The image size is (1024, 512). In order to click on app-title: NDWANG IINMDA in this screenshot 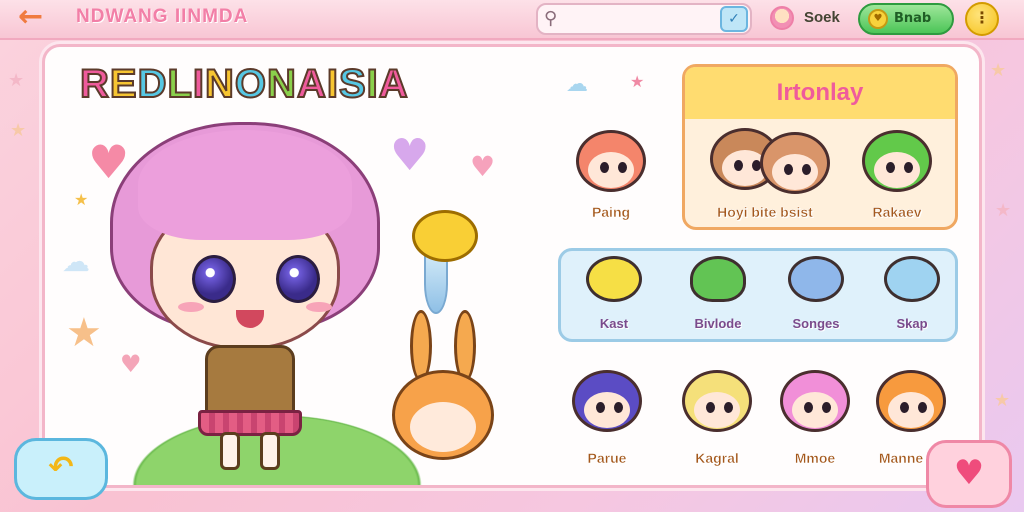, I will do `click(162, 16)`.